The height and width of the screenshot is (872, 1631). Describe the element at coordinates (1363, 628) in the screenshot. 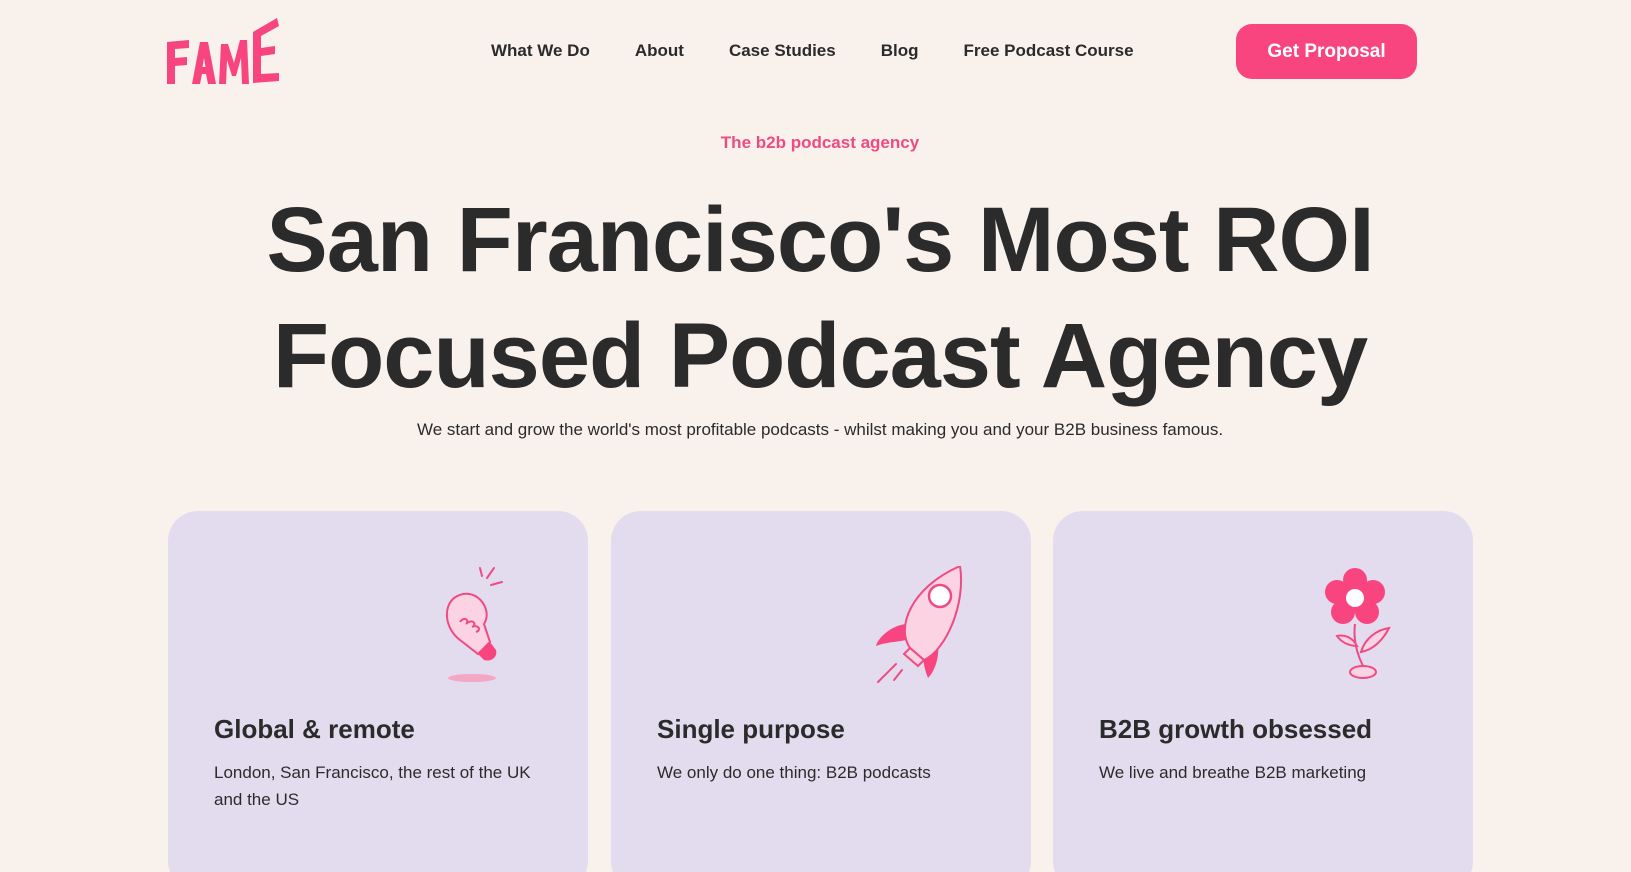

I see `flower-icon` at that location.